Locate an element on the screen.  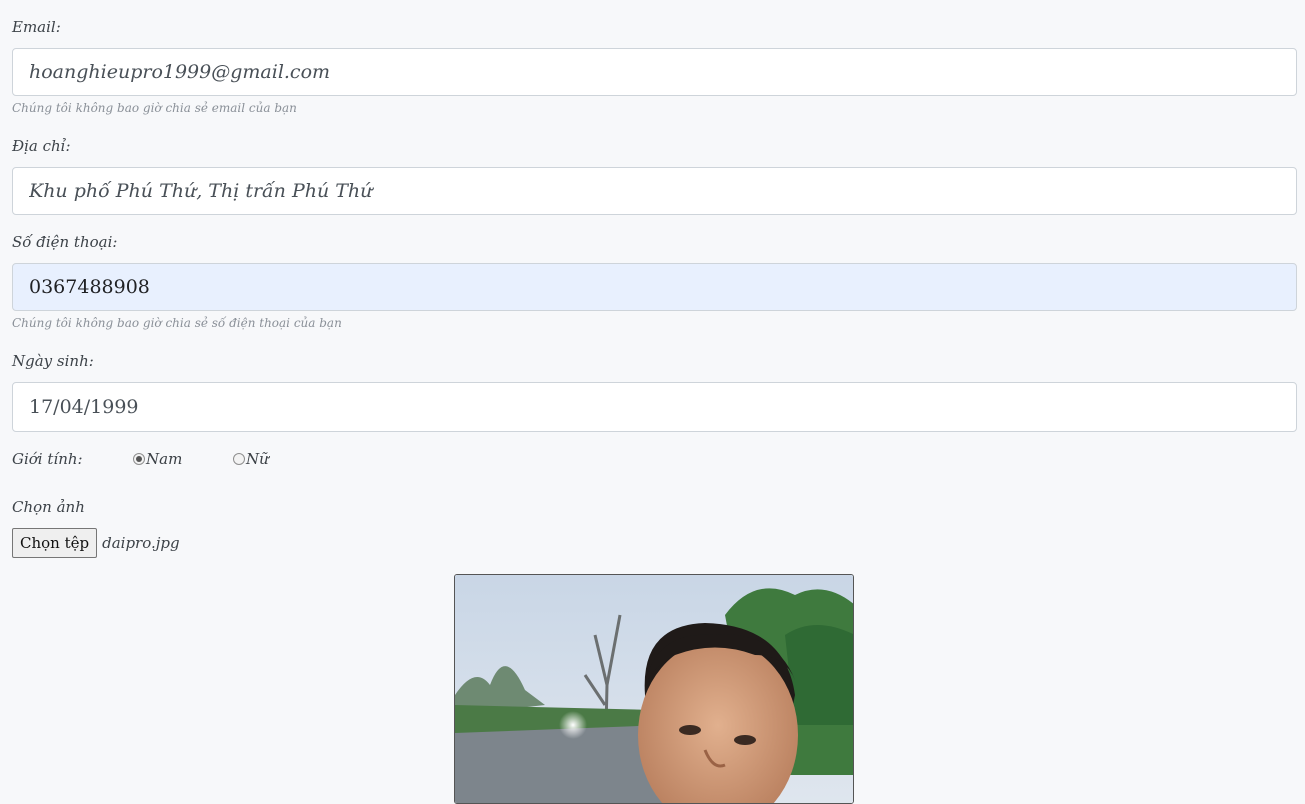
choose-file-button: Chọn tệp is located at coordinates (55, 543).